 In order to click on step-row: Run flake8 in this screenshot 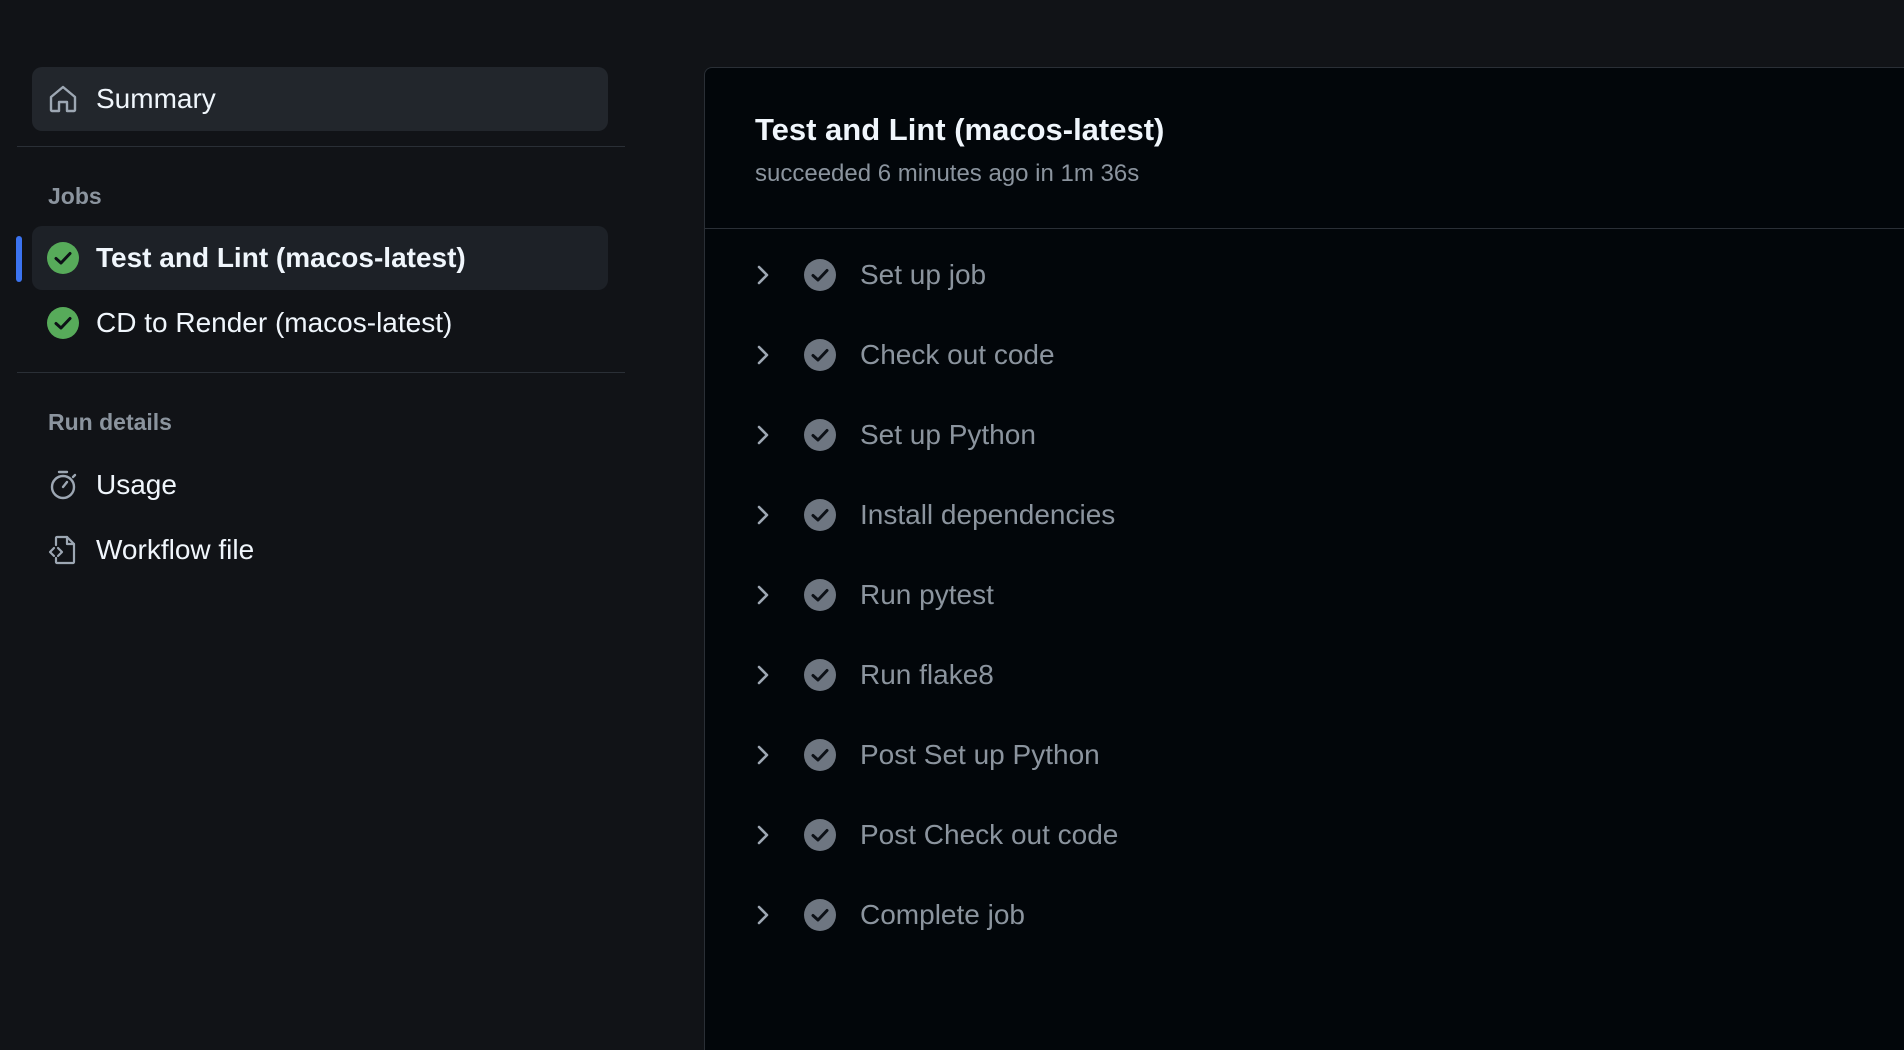, I will do `click(1304, 675)`.